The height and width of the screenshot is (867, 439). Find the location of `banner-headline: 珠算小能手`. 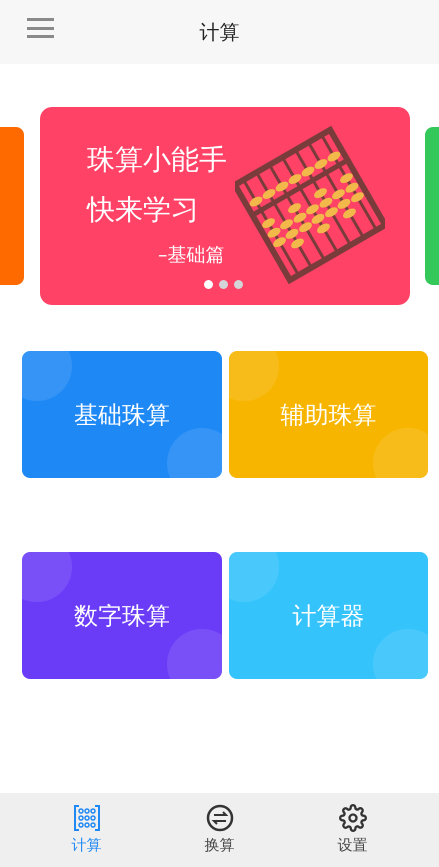

banner-headline: 珠算小能手 is located at coordinates (157, 160).